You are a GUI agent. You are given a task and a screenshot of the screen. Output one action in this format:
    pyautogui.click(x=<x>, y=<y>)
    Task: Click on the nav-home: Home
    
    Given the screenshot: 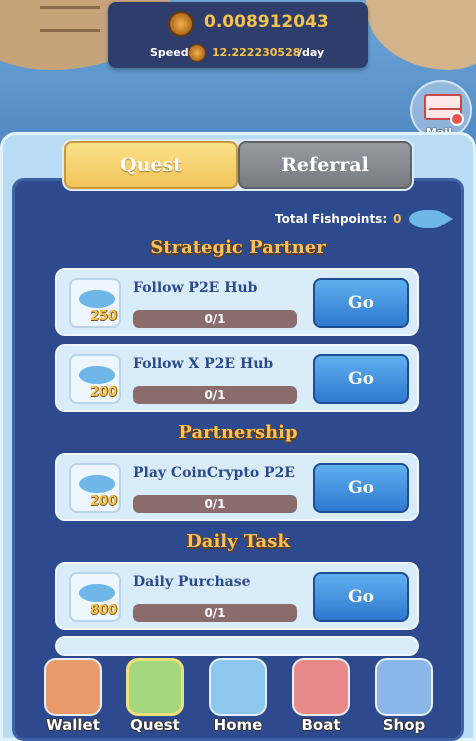 What is the action you would take?
    pyautogui.click(x=238, y=694)
    